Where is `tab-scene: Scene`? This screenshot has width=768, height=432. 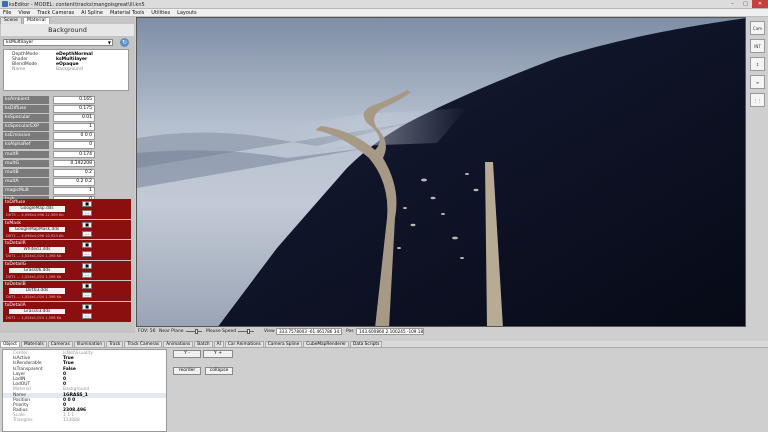
tab-scene: Scene is located at coordinates (11, 20).